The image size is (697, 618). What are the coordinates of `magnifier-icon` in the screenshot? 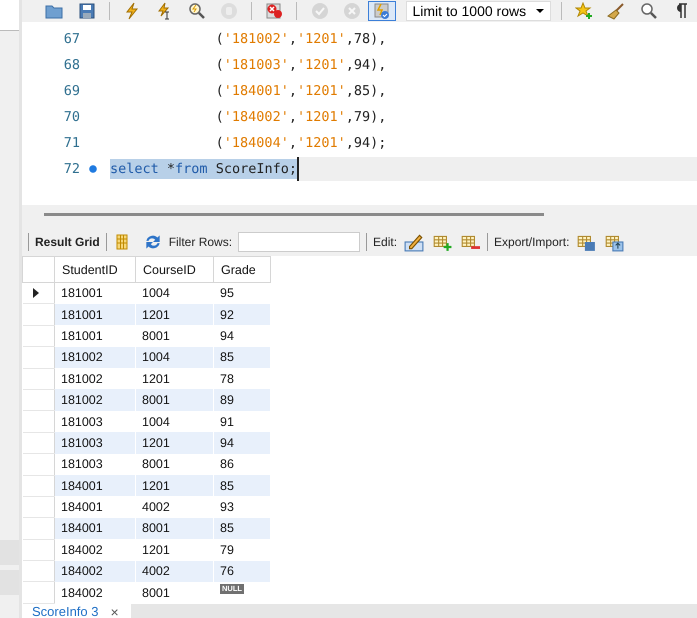 It's located at (197, 11).